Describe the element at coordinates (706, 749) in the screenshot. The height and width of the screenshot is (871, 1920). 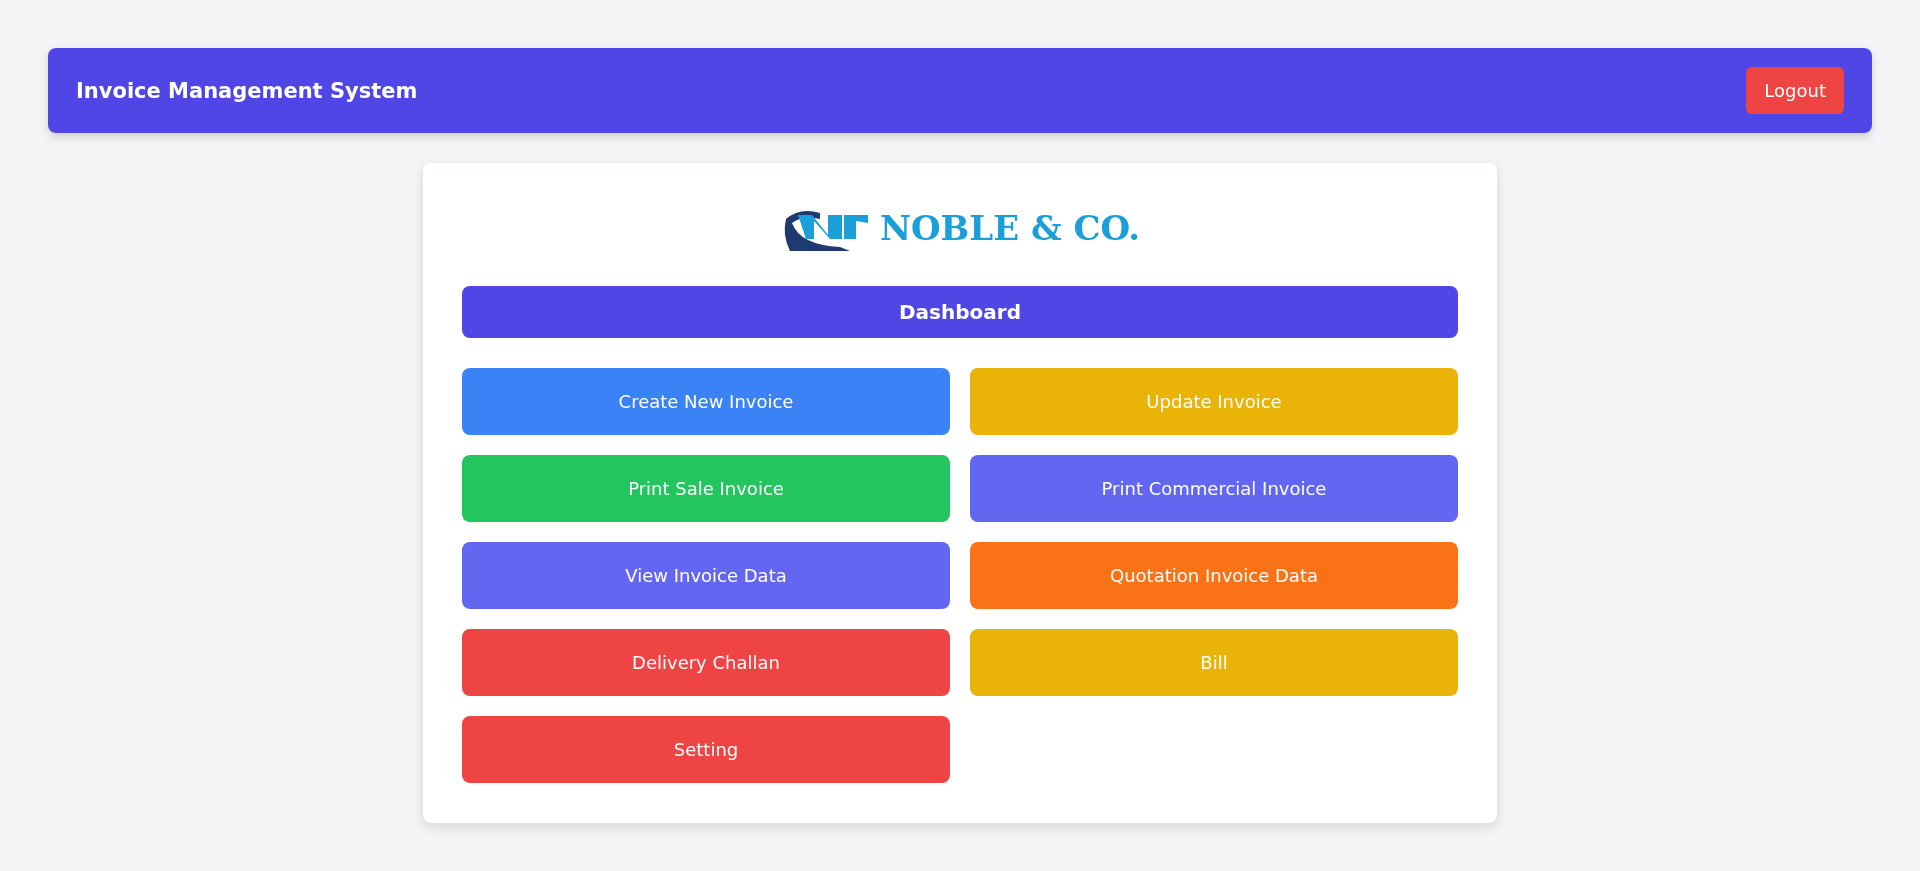
I see `action-button: Setting` at that location.